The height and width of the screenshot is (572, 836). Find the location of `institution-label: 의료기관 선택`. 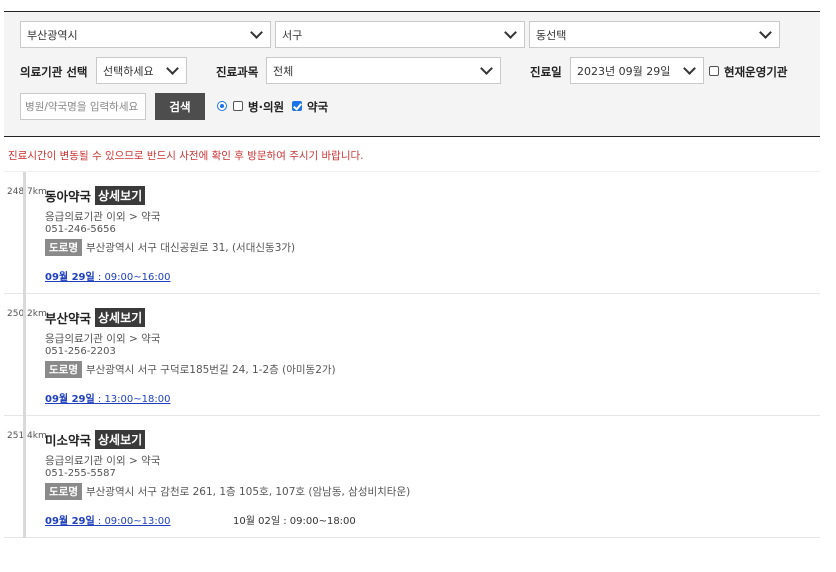

institution-label: 의료기관 선택 is located at coordinates (54, 72).